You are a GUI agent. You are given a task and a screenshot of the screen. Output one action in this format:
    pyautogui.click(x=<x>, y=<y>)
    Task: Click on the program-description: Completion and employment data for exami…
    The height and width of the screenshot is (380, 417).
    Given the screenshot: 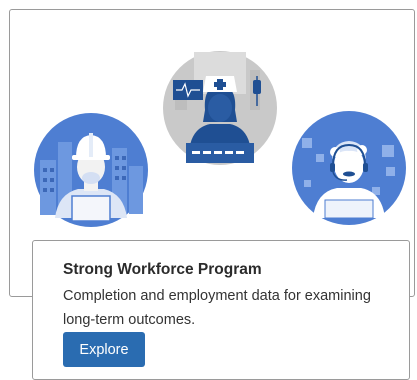 What is the action you would take?
    pyautogui.click(x=217, y=308)
    